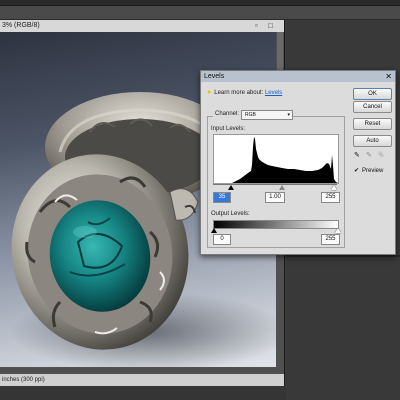 Image resolution: width=400 pixels, height=400 pixels. What do you see at coordinates (338, 230) in the screenshot?
I see `output-white-handle` at bounding box center [338, 230].